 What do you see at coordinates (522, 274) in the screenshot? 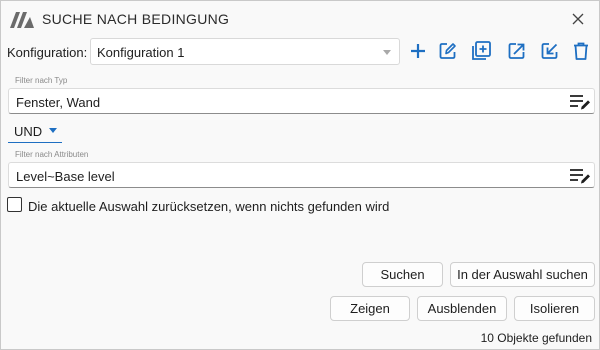
I see `search-in-selection-button: In der Auswahl suchen` at bounding box center [522, 274].